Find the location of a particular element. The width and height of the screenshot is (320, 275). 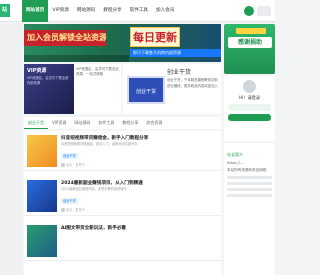

about-label: 站长简介 is located at coordinates (235, 154).